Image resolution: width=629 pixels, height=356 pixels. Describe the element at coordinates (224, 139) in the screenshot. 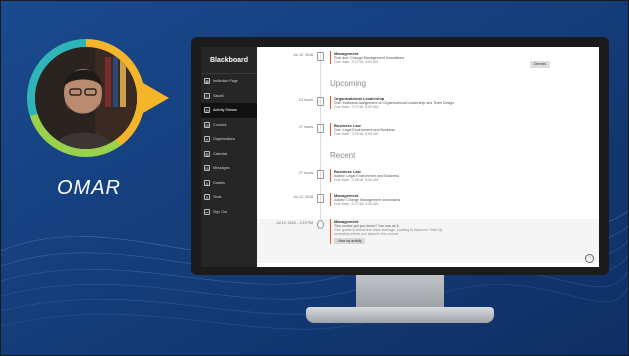

I see `sidebar-item-label: Organizations` at that location.